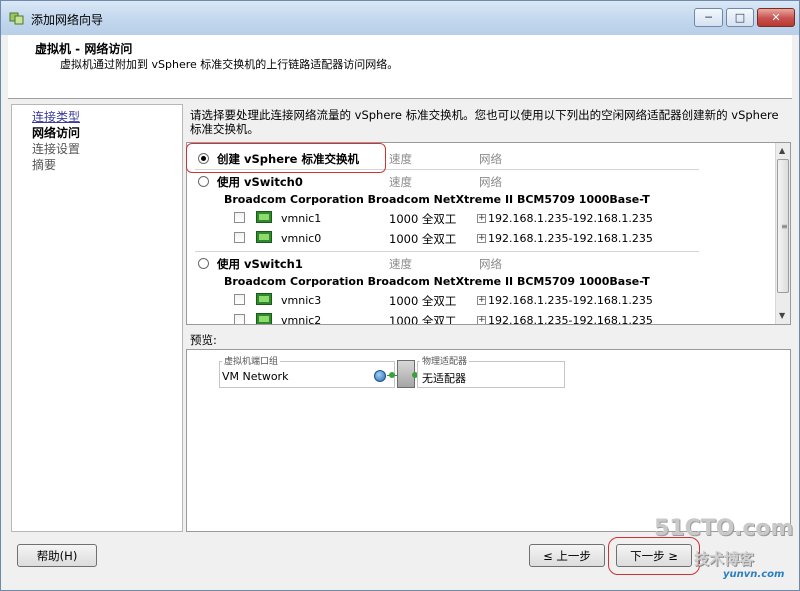  What do you see at coordinates (56, 149) in the screenshot?
I see `step-connection-settings: 连接设置` at bounding box center [56, 149].